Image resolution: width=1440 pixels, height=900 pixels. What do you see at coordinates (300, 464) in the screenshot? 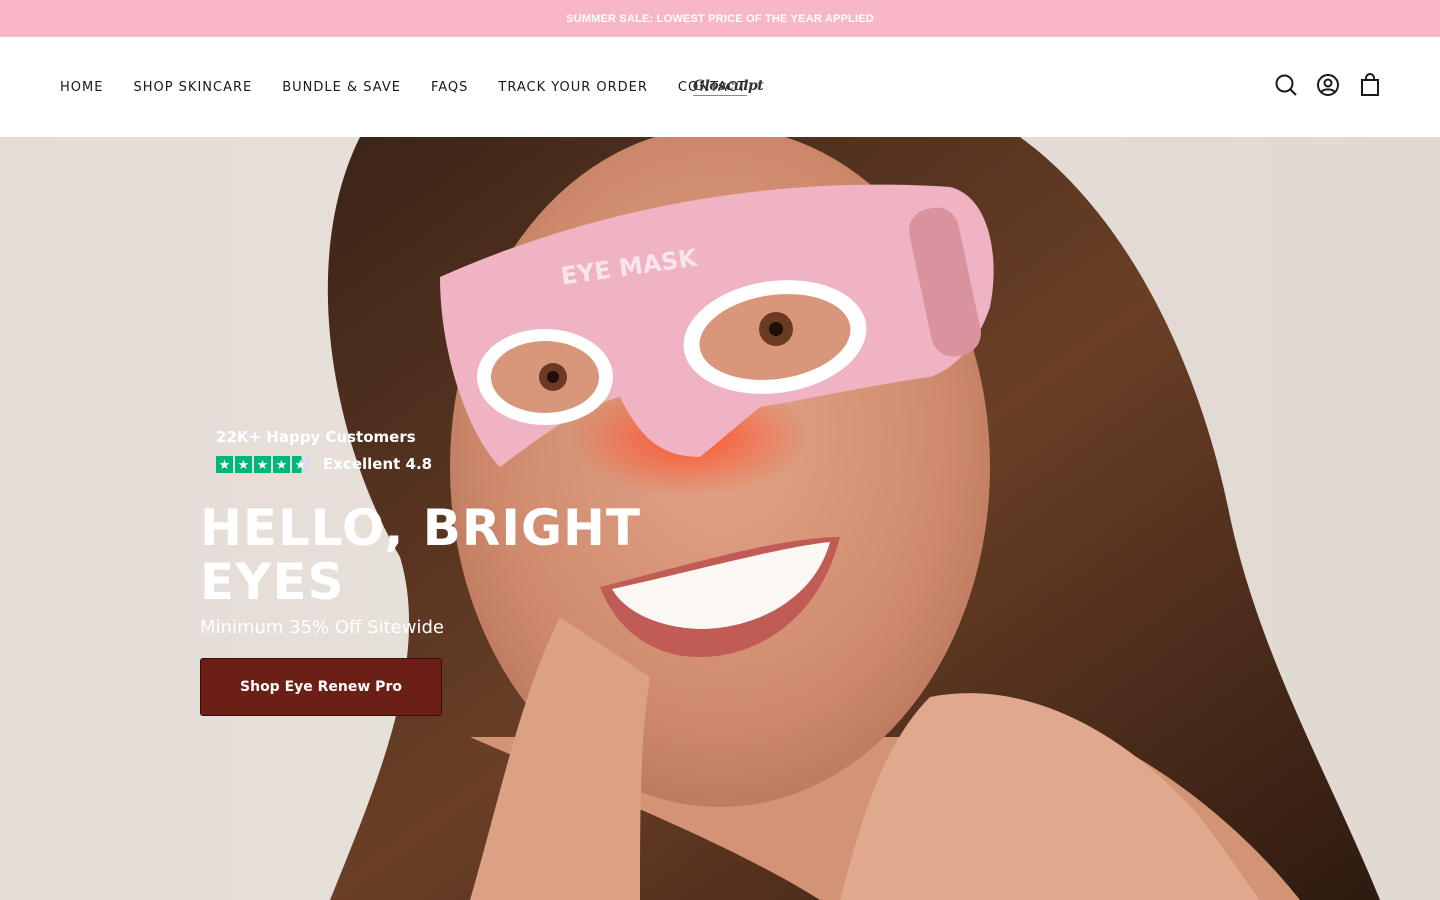
I see `half-star-icon: ★` at bounding box center [300, 464].